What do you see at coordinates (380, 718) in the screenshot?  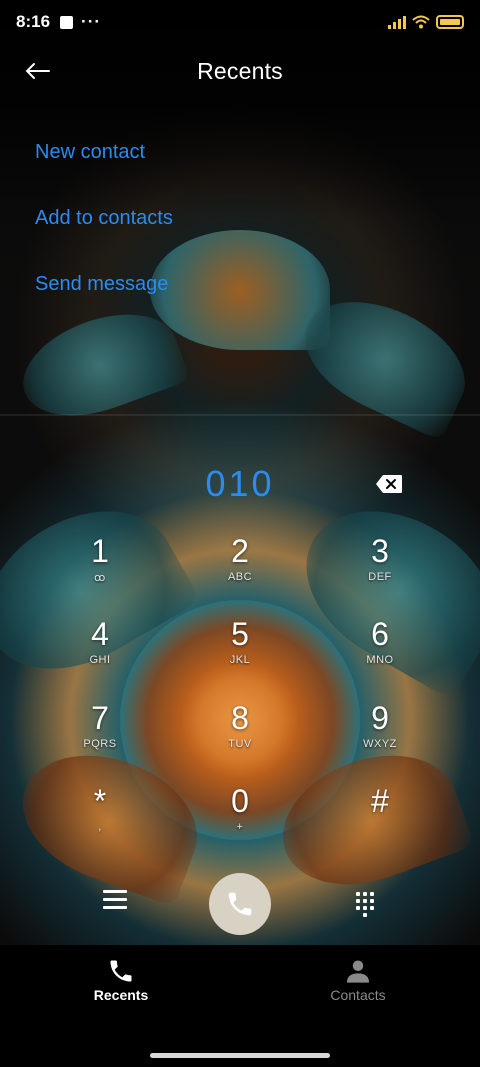 I see `key-digit: 9` at bounding box center [380, 718].